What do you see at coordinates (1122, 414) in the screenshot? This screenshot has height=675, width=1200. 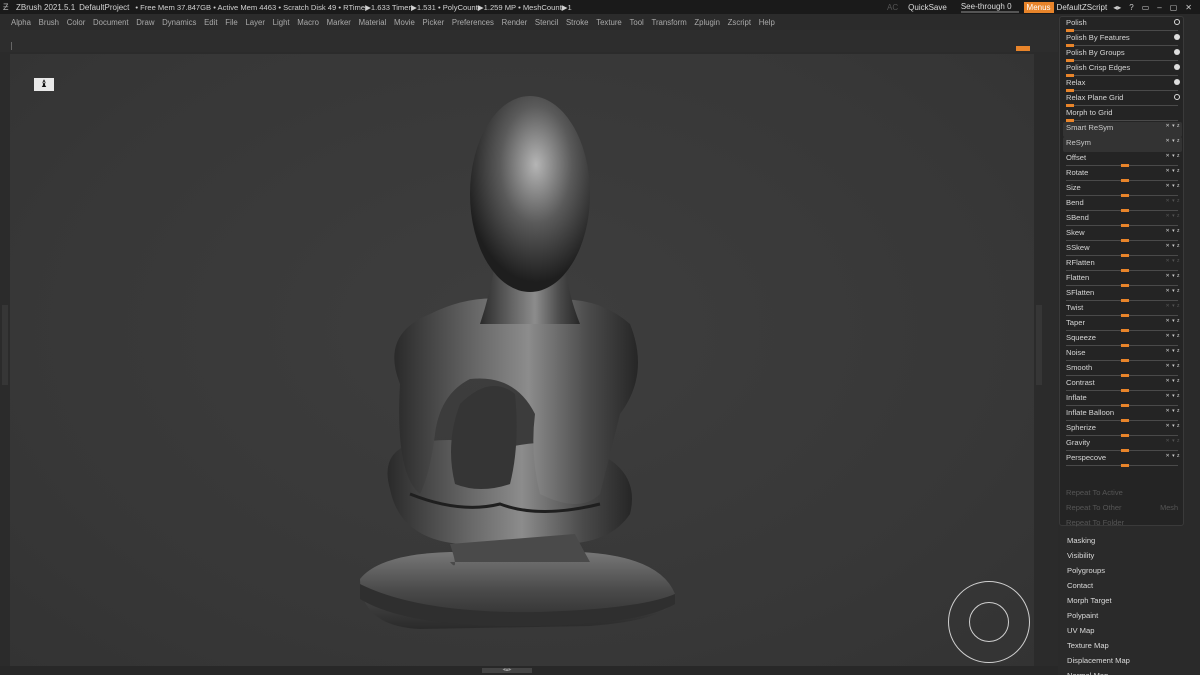 I see `slider-inflate-balloon: Inflate Balloon ✕ ▾ z` at bounding box center [1122, 414].